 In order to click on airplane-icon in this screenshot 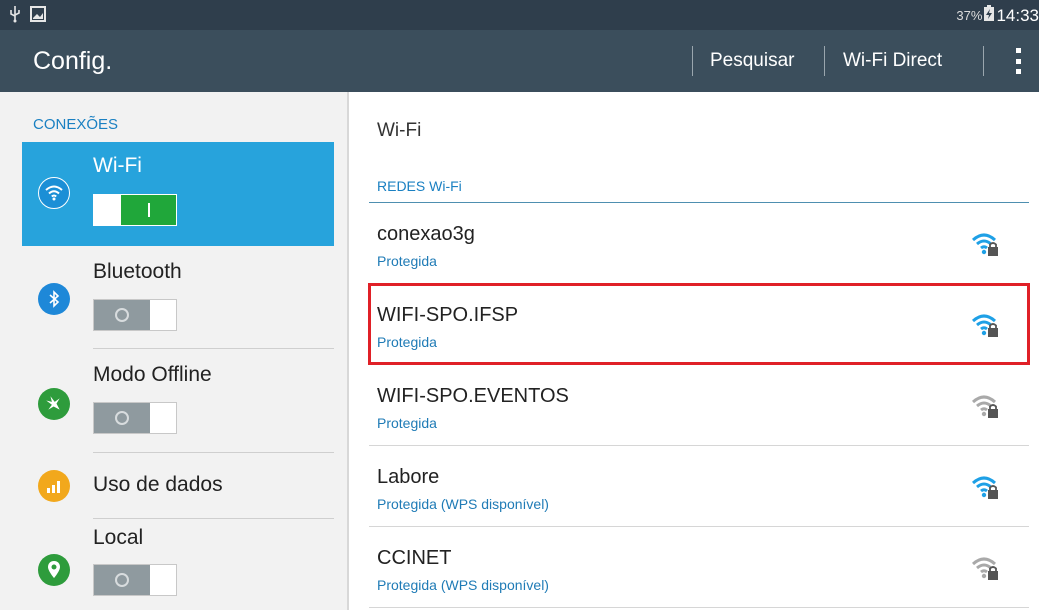, I will do `click(54, 404)`.